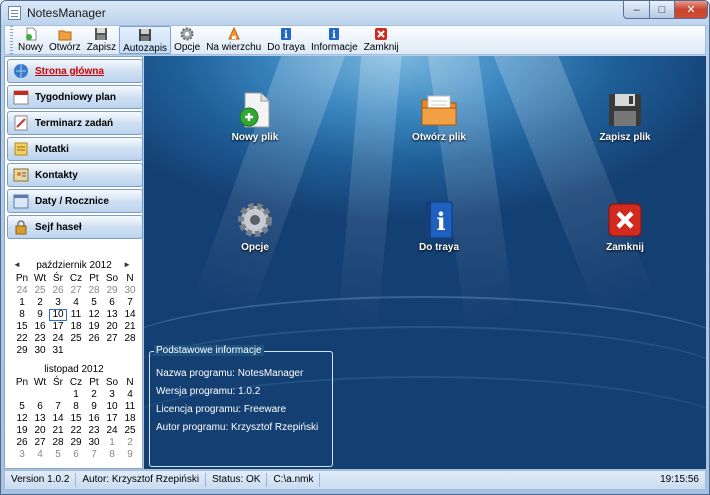 This screenshot has height=495, width=710. What do you see at coordinates (255, 226) in the screenshot?
I see `desktop-options: Opcje` at bounding box center [255, 226].